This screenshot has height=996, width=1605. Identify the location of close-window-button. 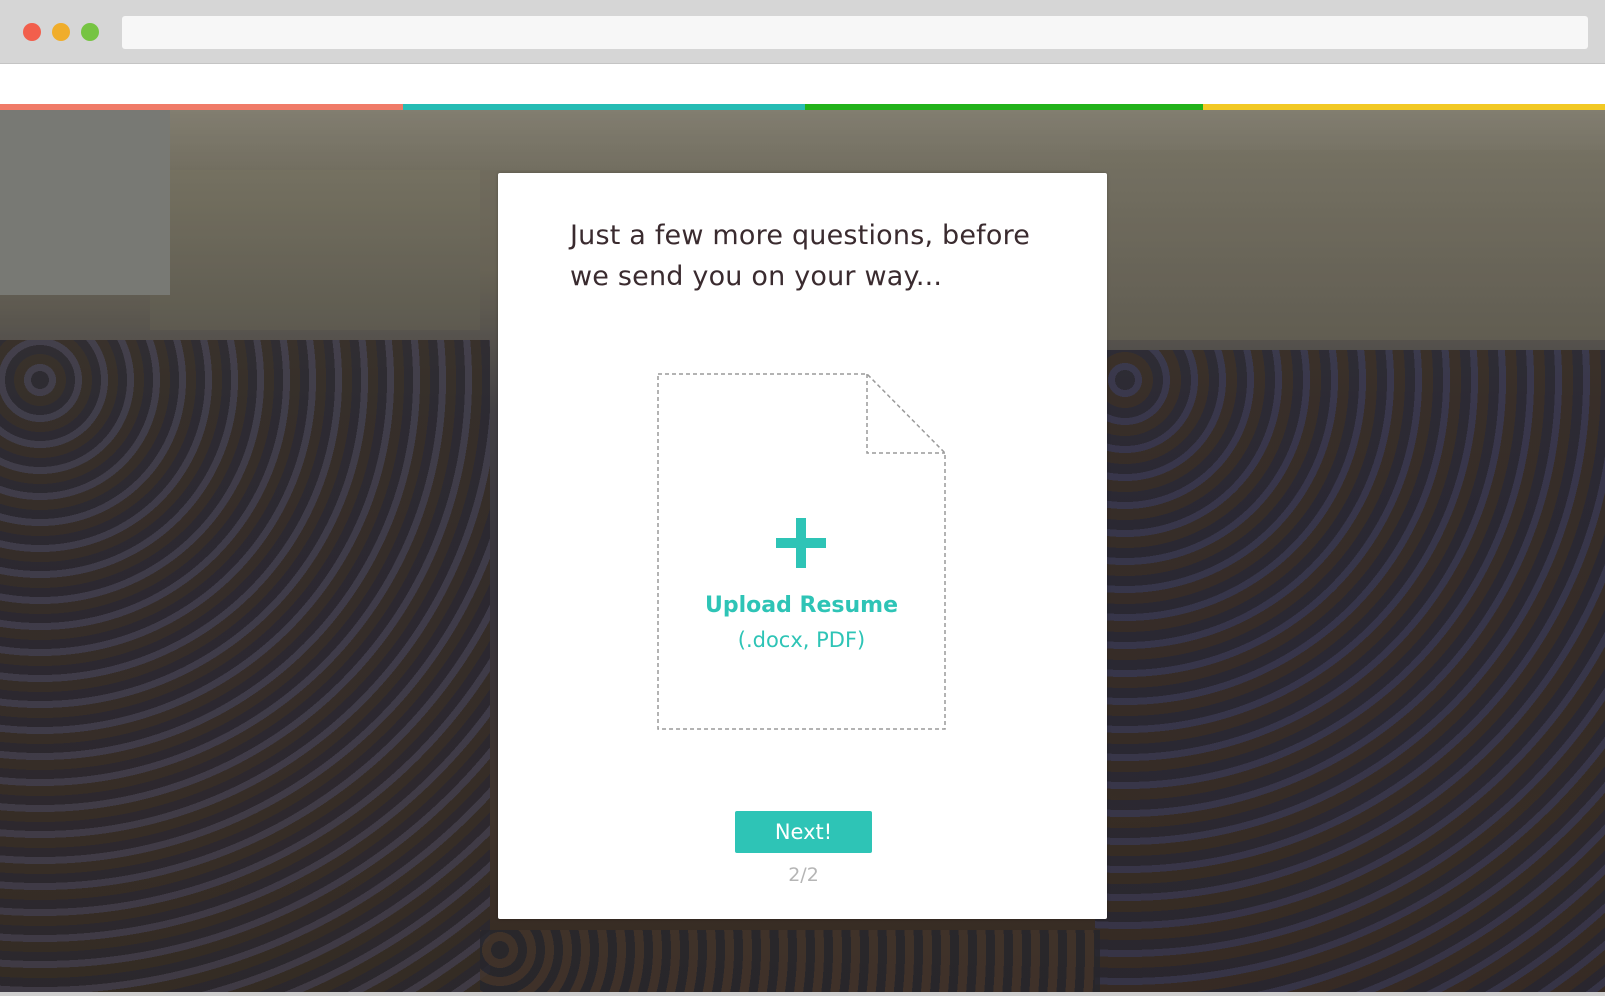
(32, 32).